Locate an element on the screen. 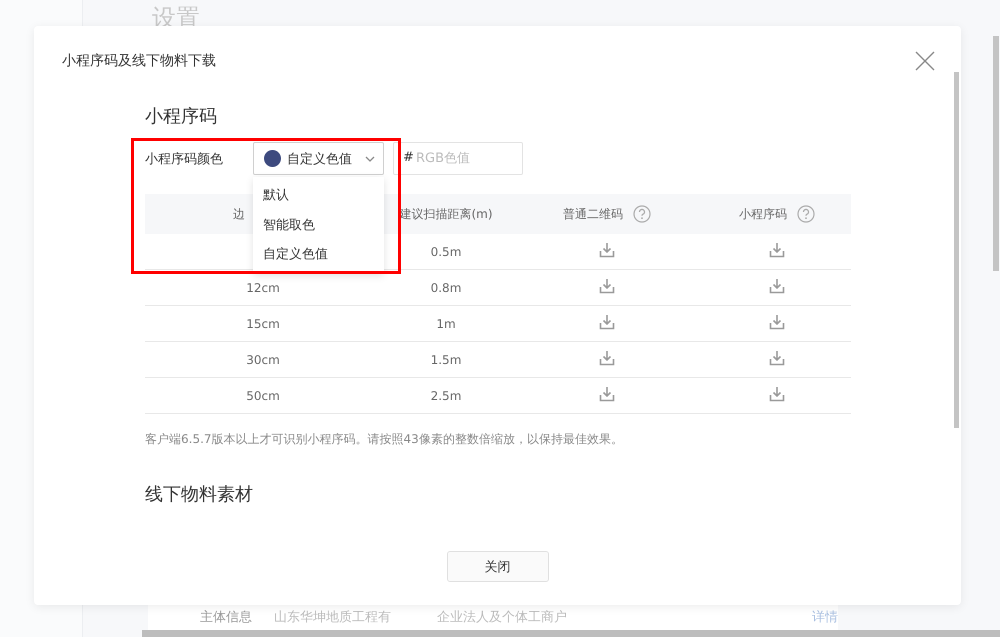 The image size is (1000, 637). section-title: 线下物料素材 is located at coordinates (199, 494).